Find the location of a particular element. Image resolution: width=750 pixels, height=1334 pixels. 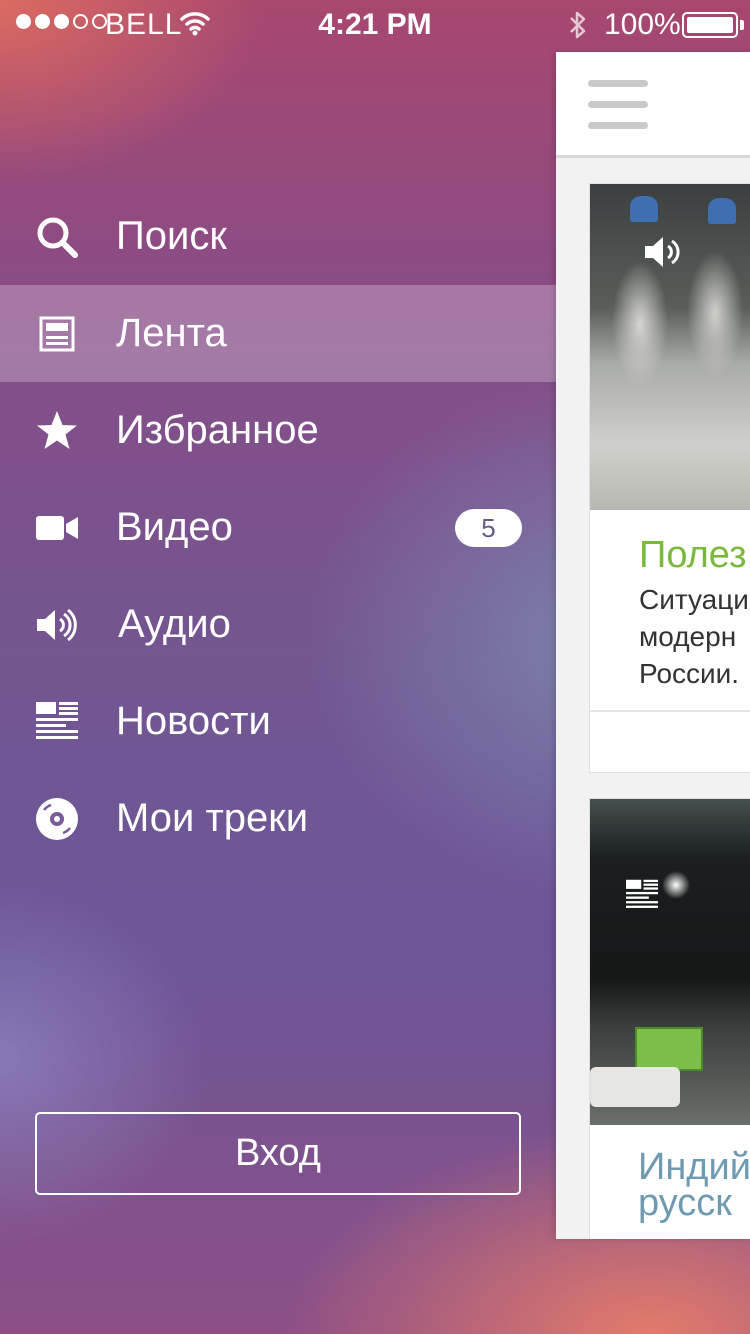

card-title: Индий русск is located at coordinates (694, 1185).